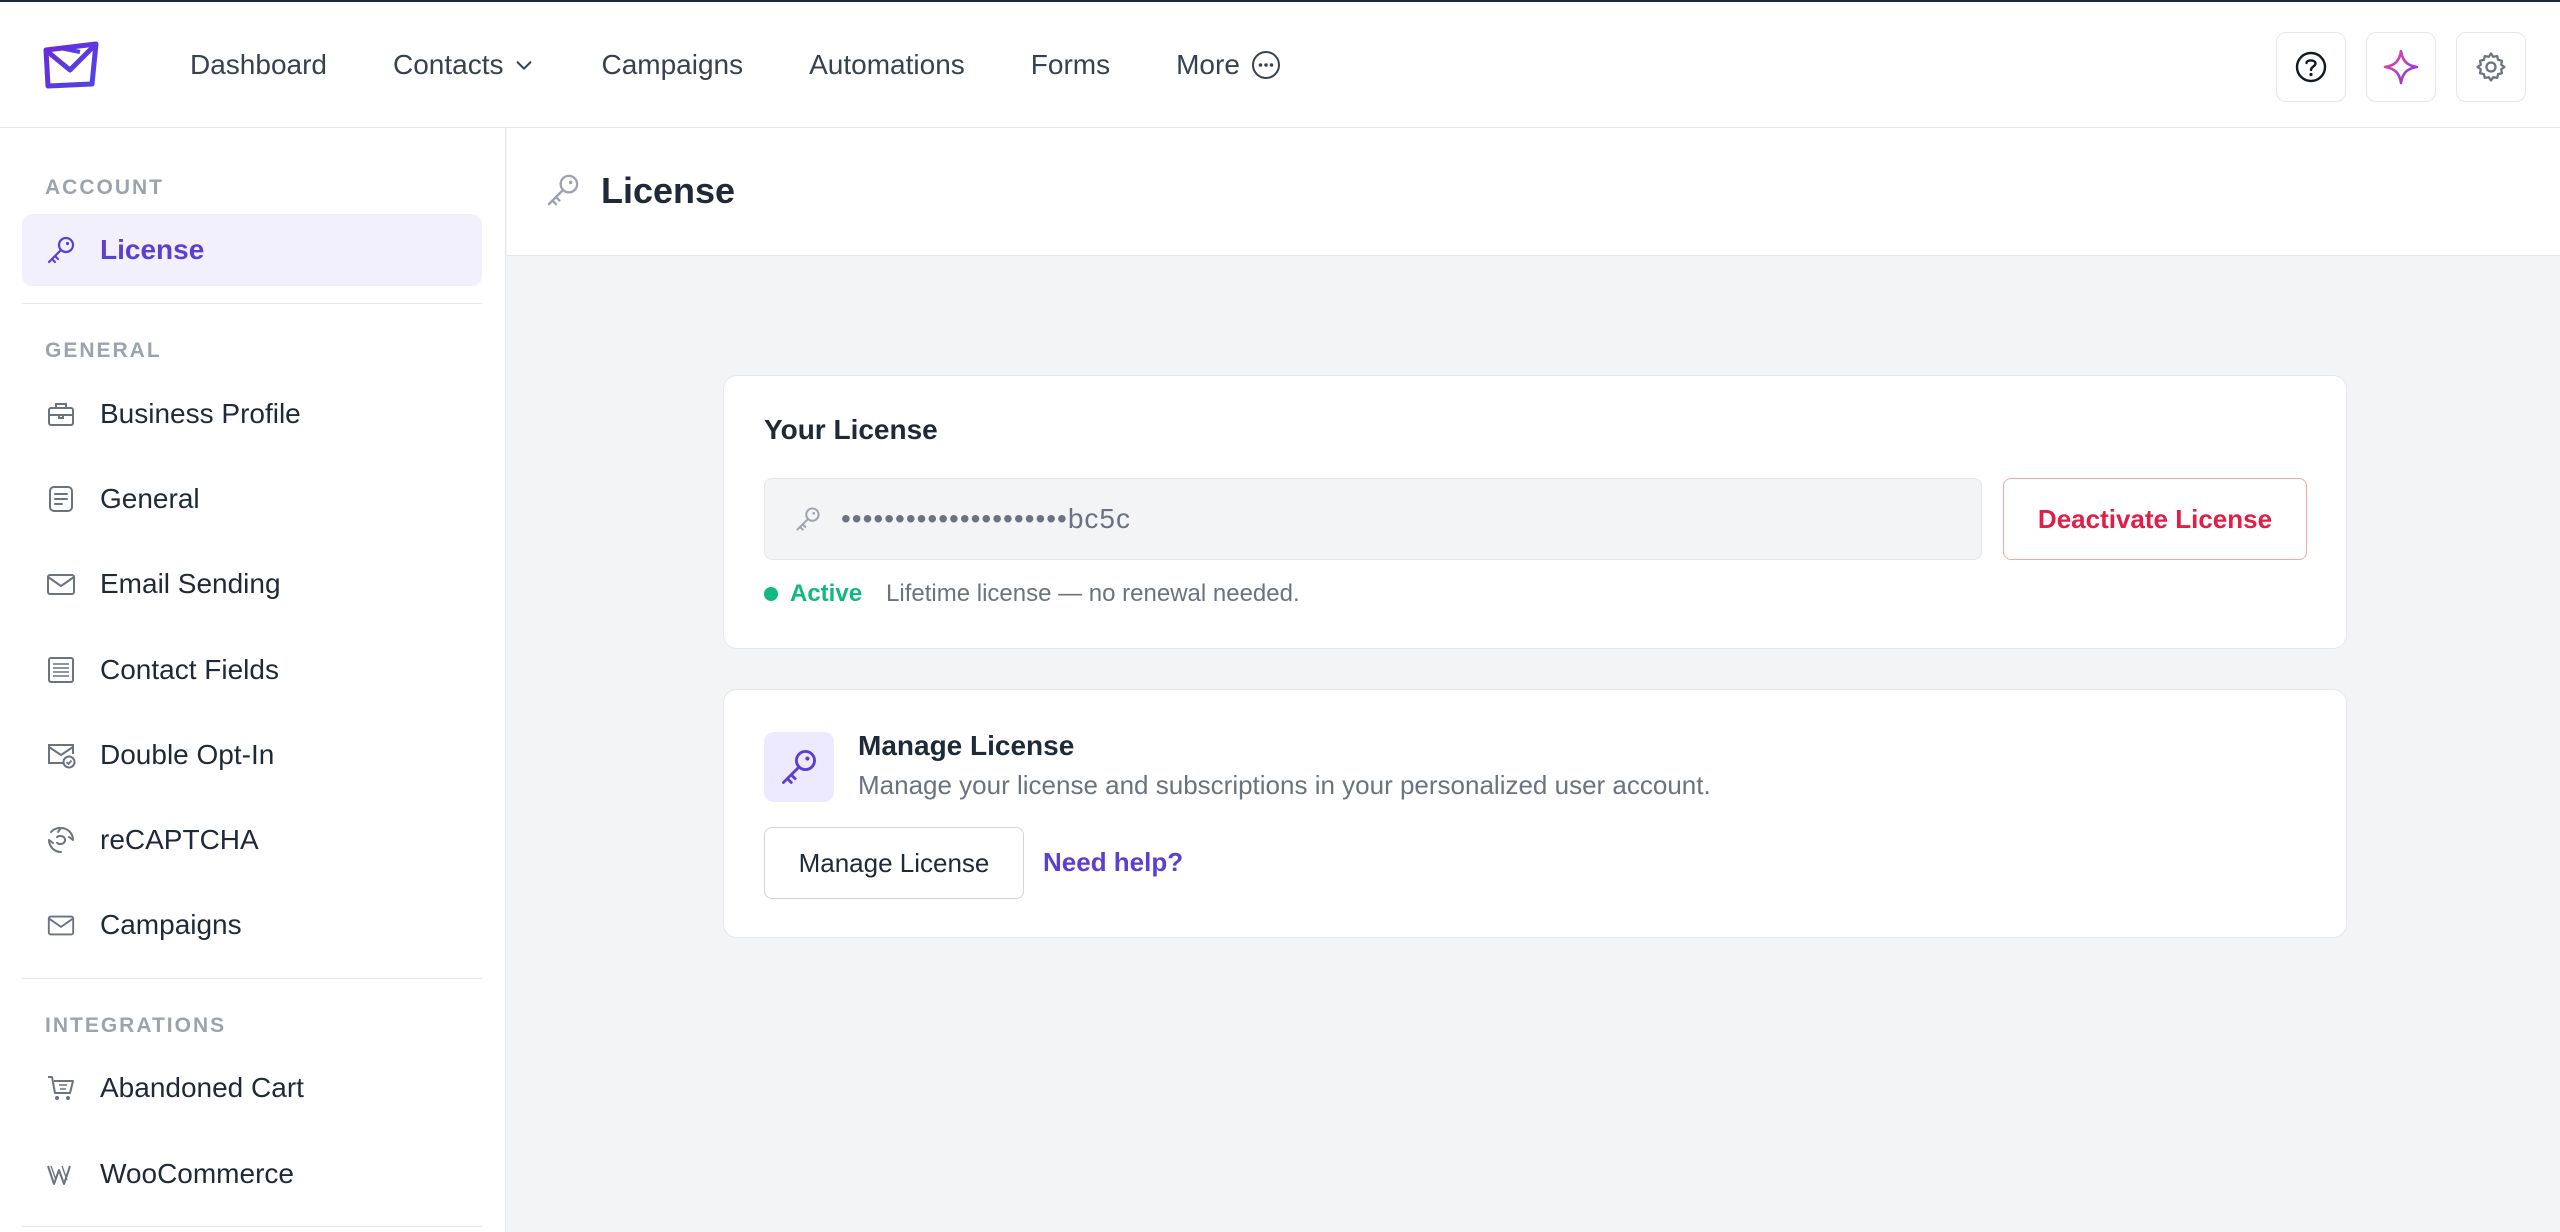 The width and height of the screenshot is (2560, 1232). Describe the element at coordinates (1265, 65) in the screenshot. I see `more-dots-circle-icon` at that location.